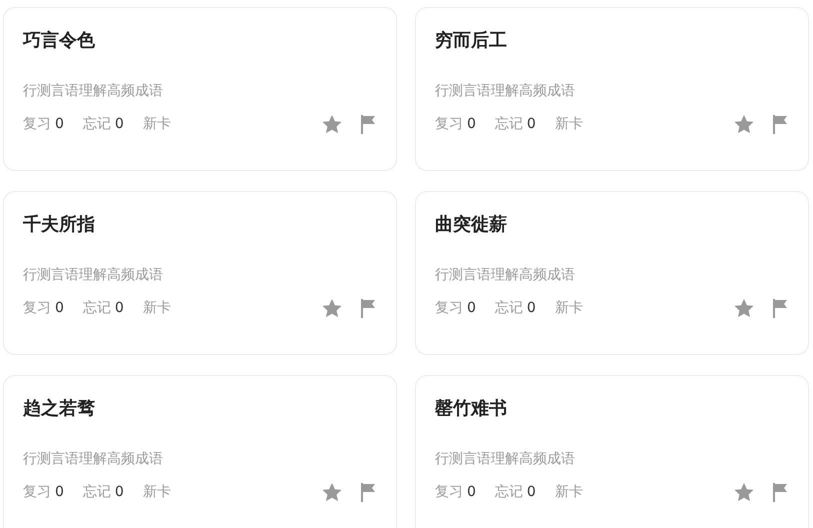 This screenshot has height=528, width=813. What do you see at coordinates (200, 451) in the screenshot?
I see `card: 趋之若骛 行测言语理解高频成语 复习 0 忘记 0 新卡` at bounding box center [200, 451].